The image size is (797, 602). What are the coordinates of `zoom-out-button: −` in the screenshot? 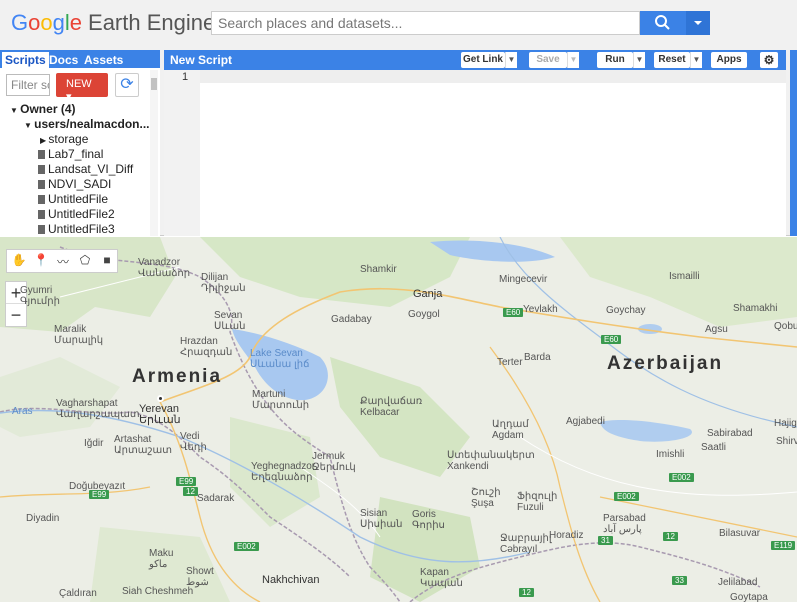 It's located at (16, 315).